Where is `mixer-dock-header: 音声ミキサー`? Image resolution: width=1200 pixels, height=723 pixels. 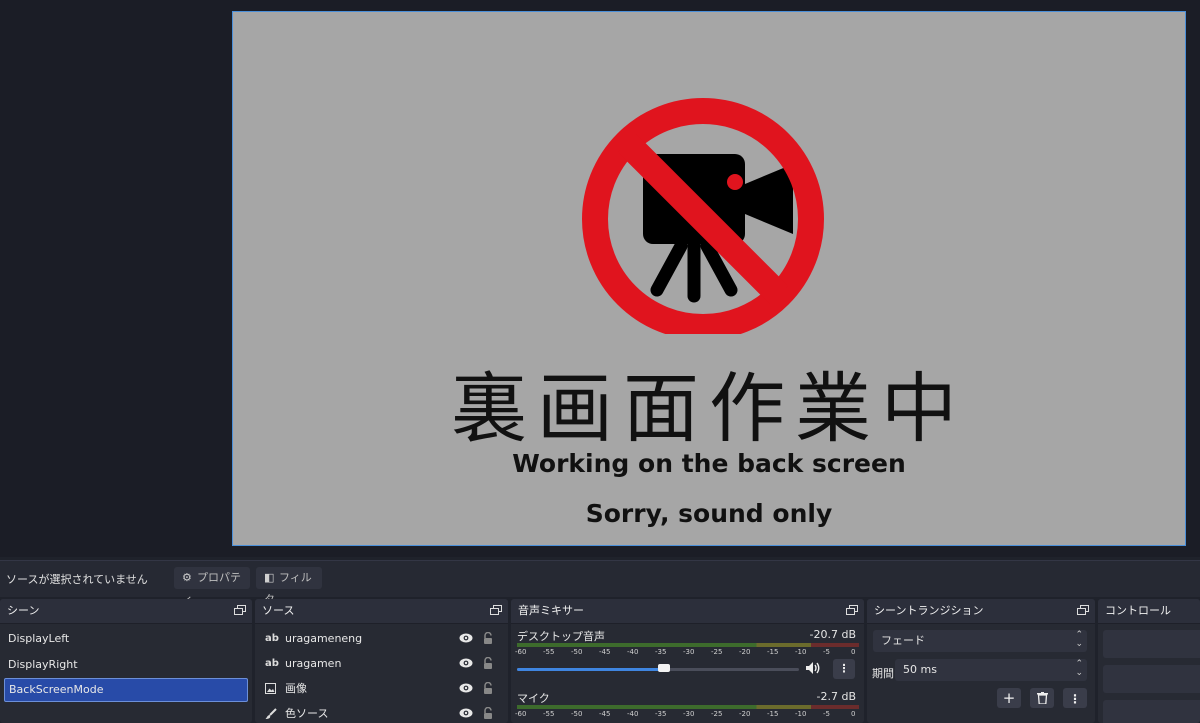 mixer-dock-header: 音声ミキサー is located at coordinates (687, 611).